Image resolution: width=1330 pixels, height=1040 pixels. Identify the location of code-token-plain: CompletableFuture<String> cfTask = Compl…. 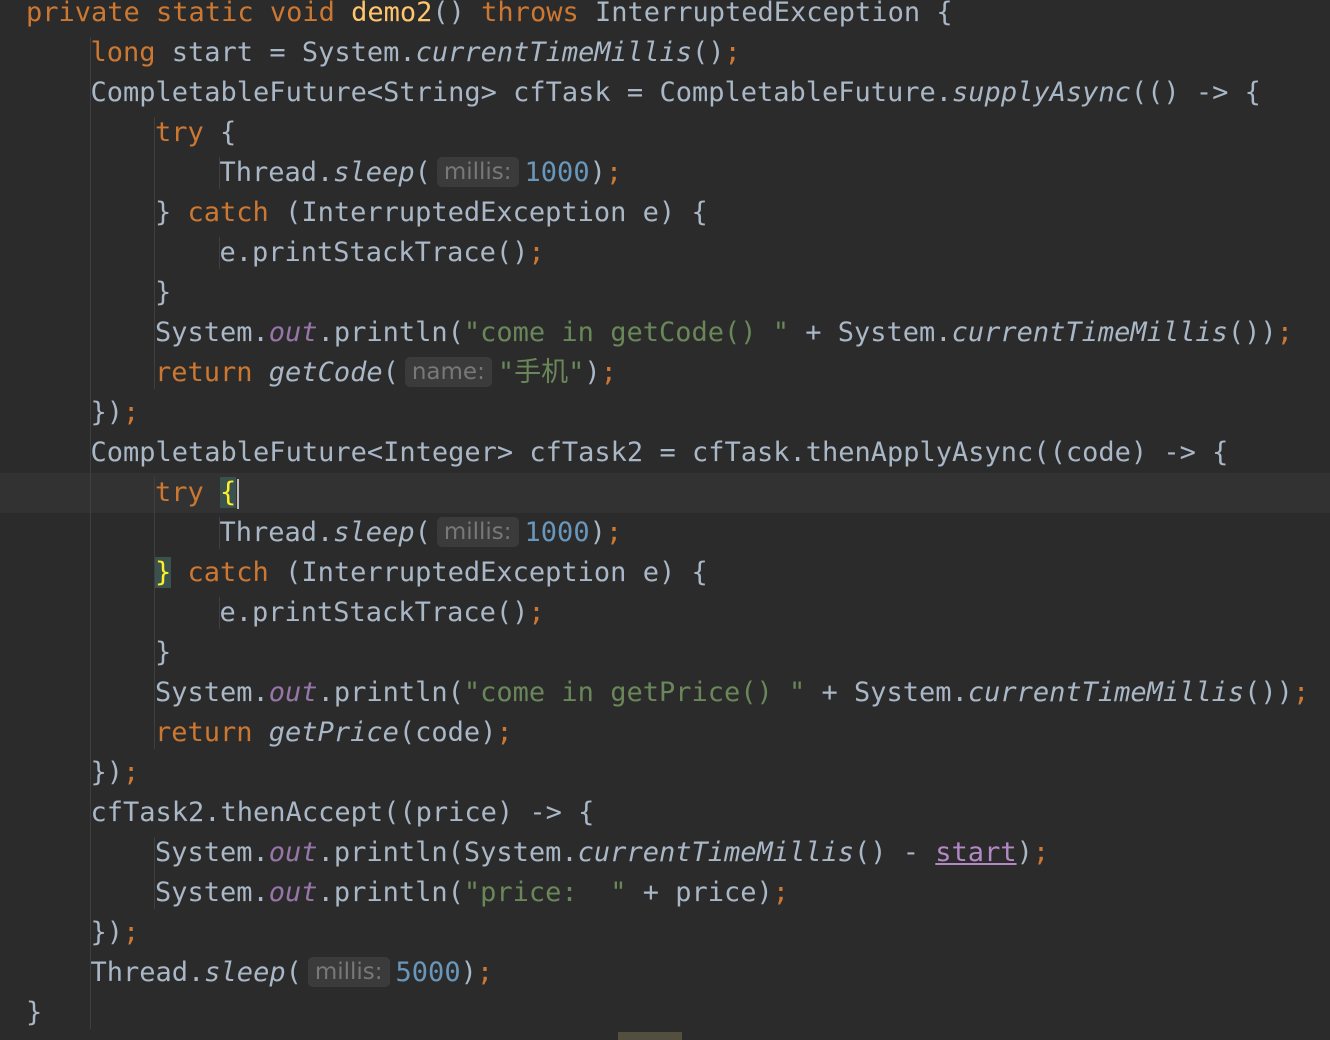
(521, 92).